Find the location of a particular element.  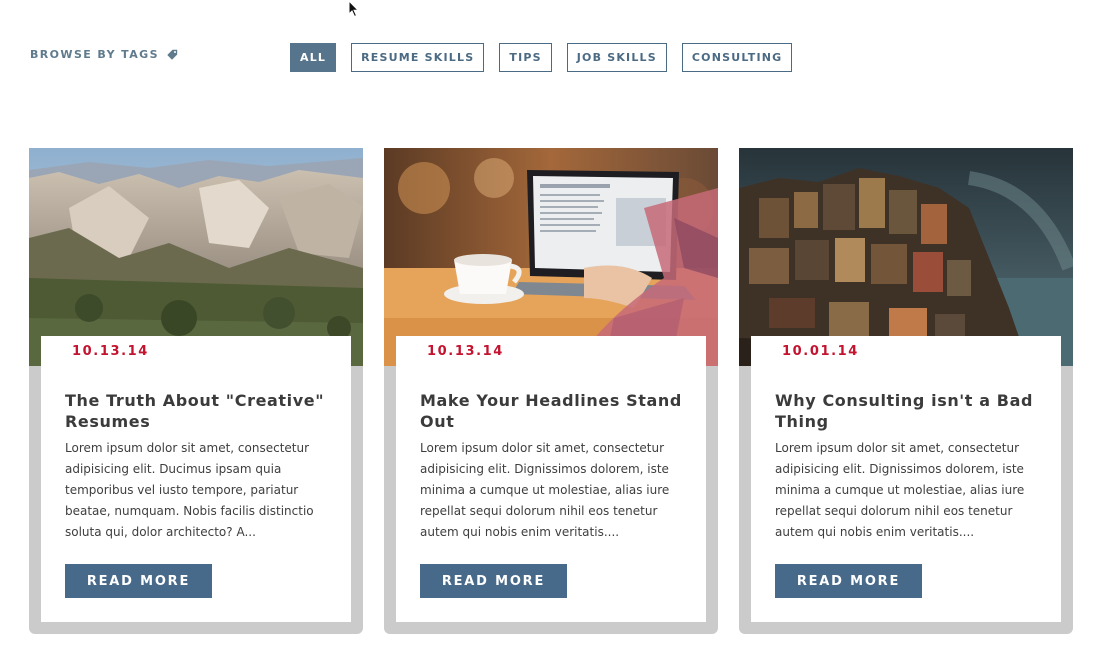

post-title: Why Consulting isn't a Bad Thing is located at coordinates (910, 411).